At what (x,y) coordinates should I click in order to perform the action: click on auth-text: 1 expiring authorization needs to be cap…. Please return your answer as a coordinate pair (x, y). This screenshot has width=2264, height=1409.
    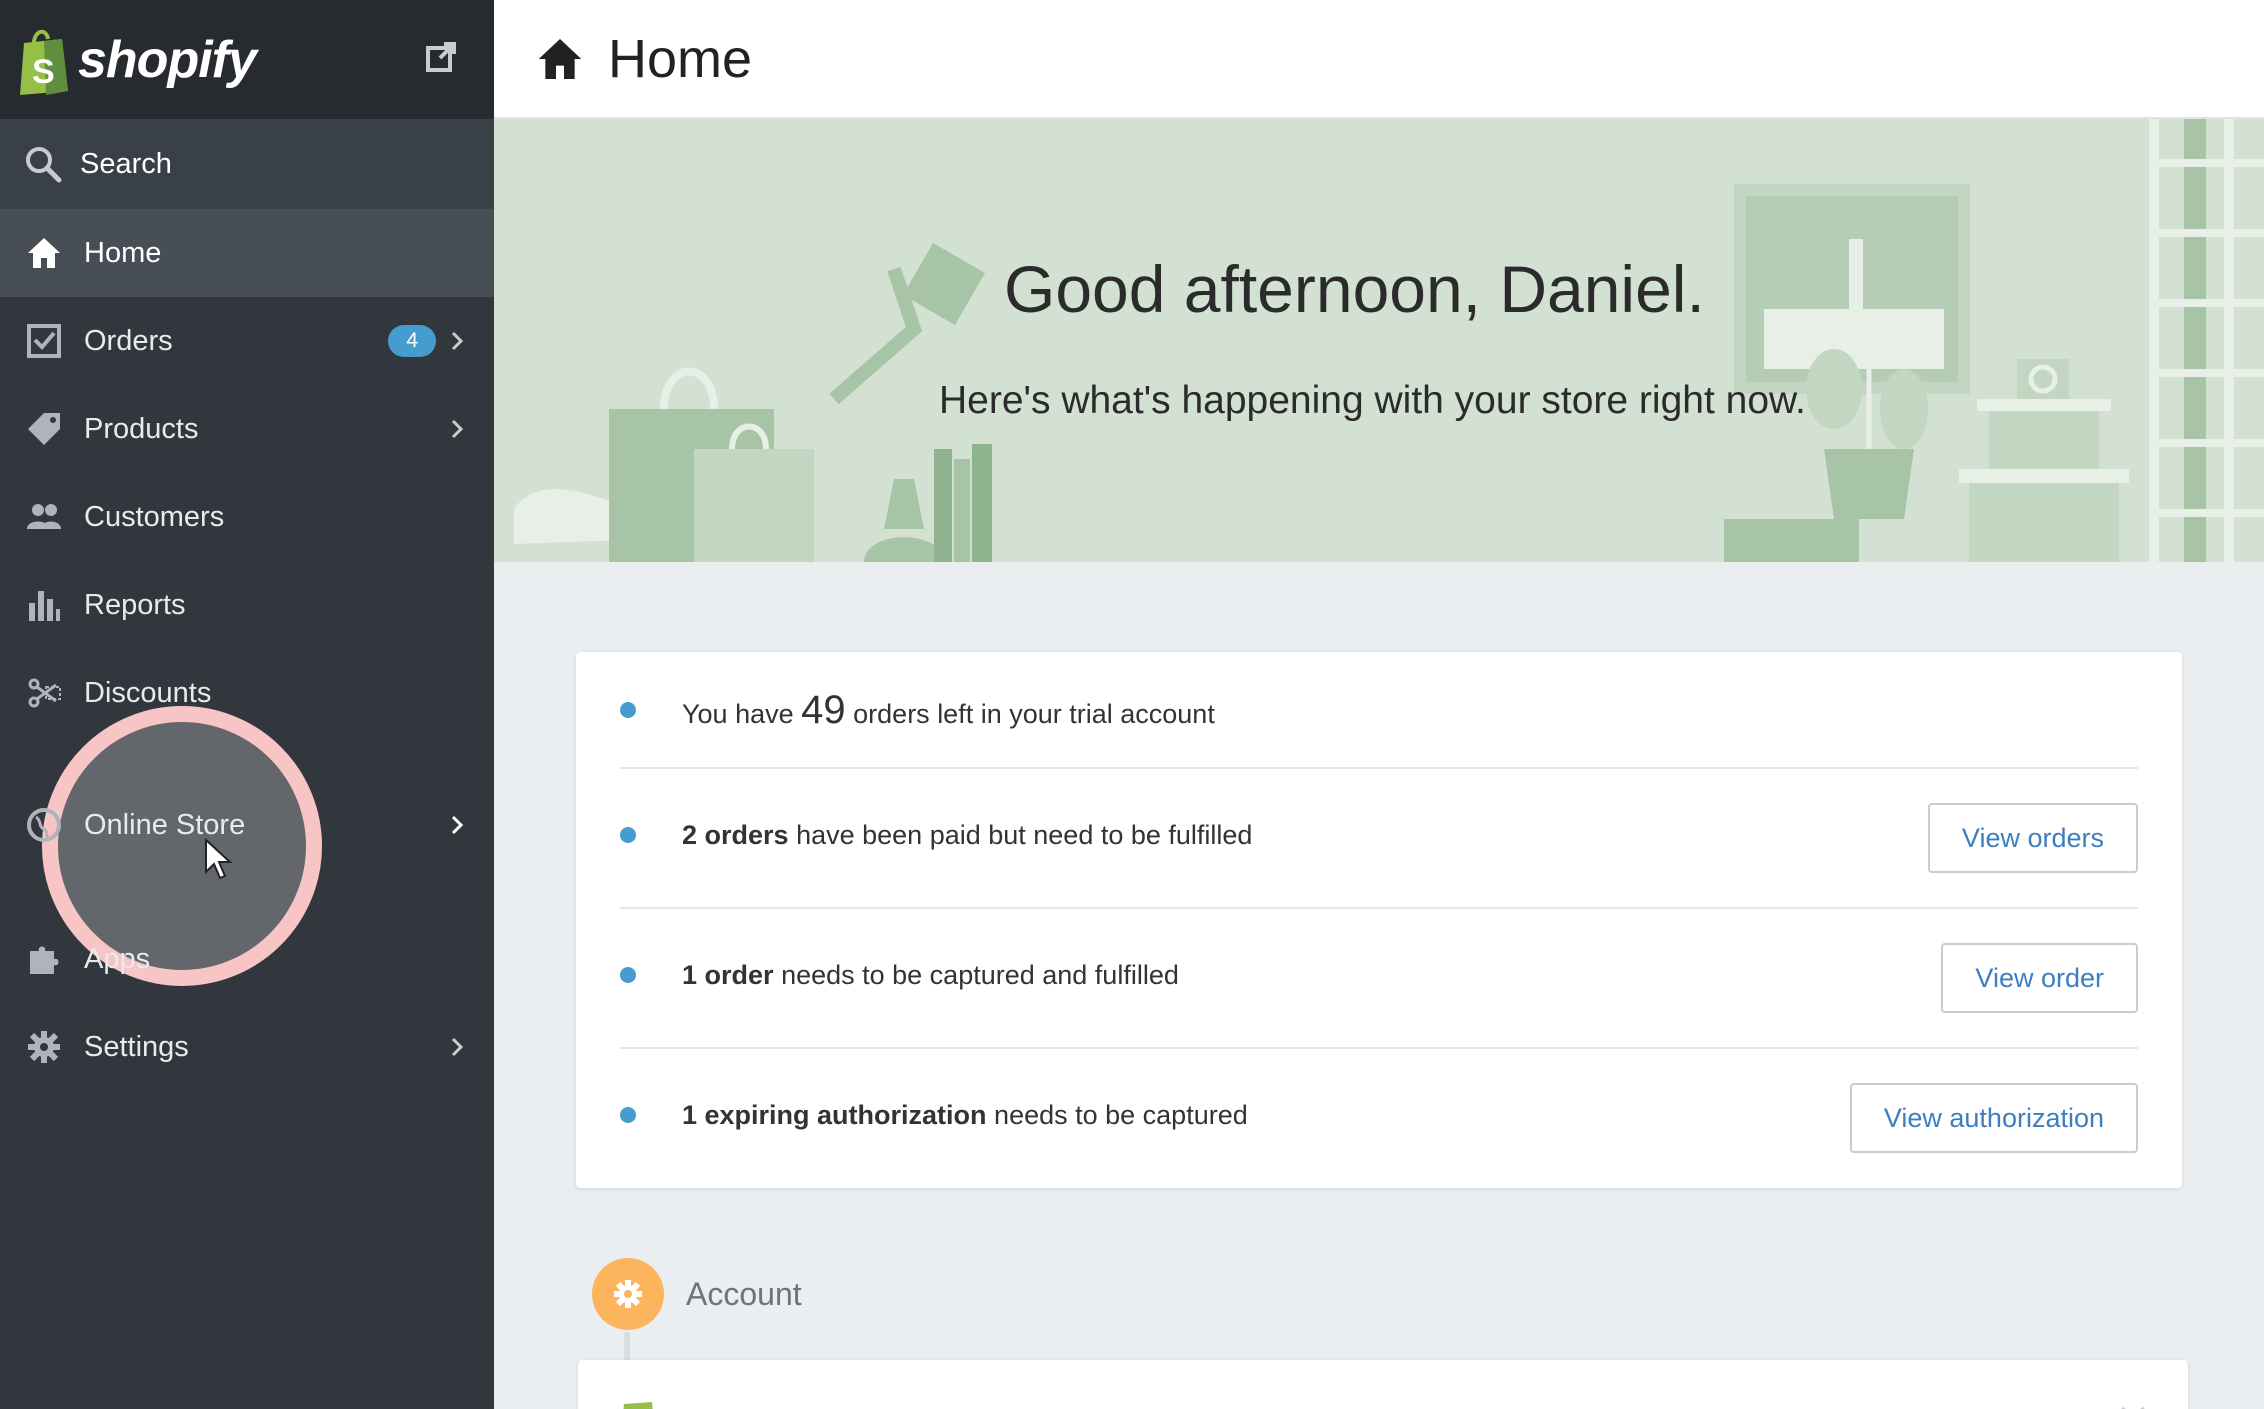
    Looking at the image, I should click on (965, 1115).